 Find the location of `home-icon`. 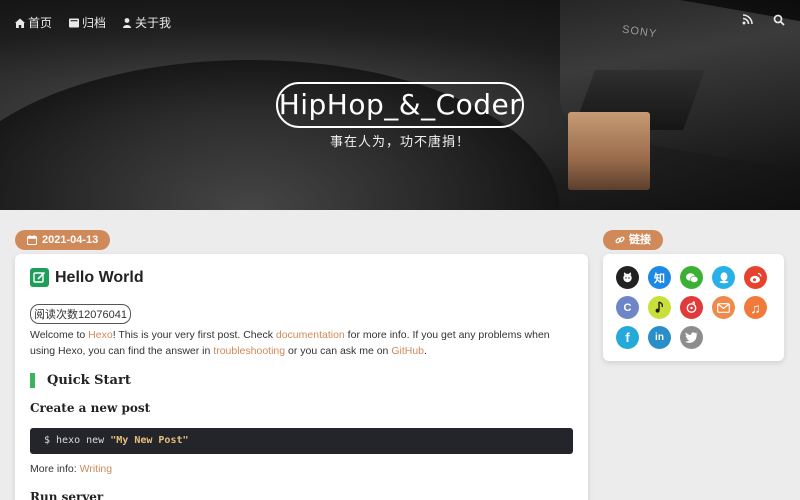

home-icon is located at coordinates (20, 23).